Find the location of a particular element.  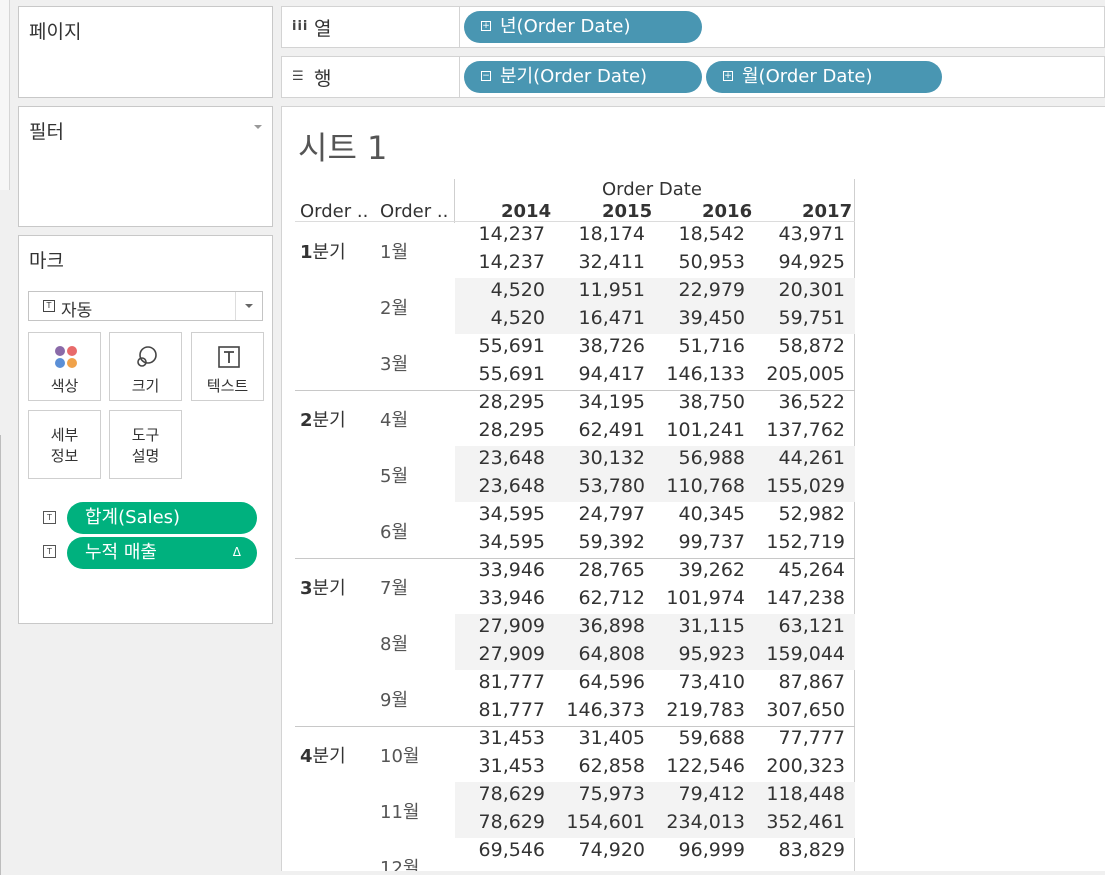

sales-cell: 77,777 is located at coordinates (800, 738).